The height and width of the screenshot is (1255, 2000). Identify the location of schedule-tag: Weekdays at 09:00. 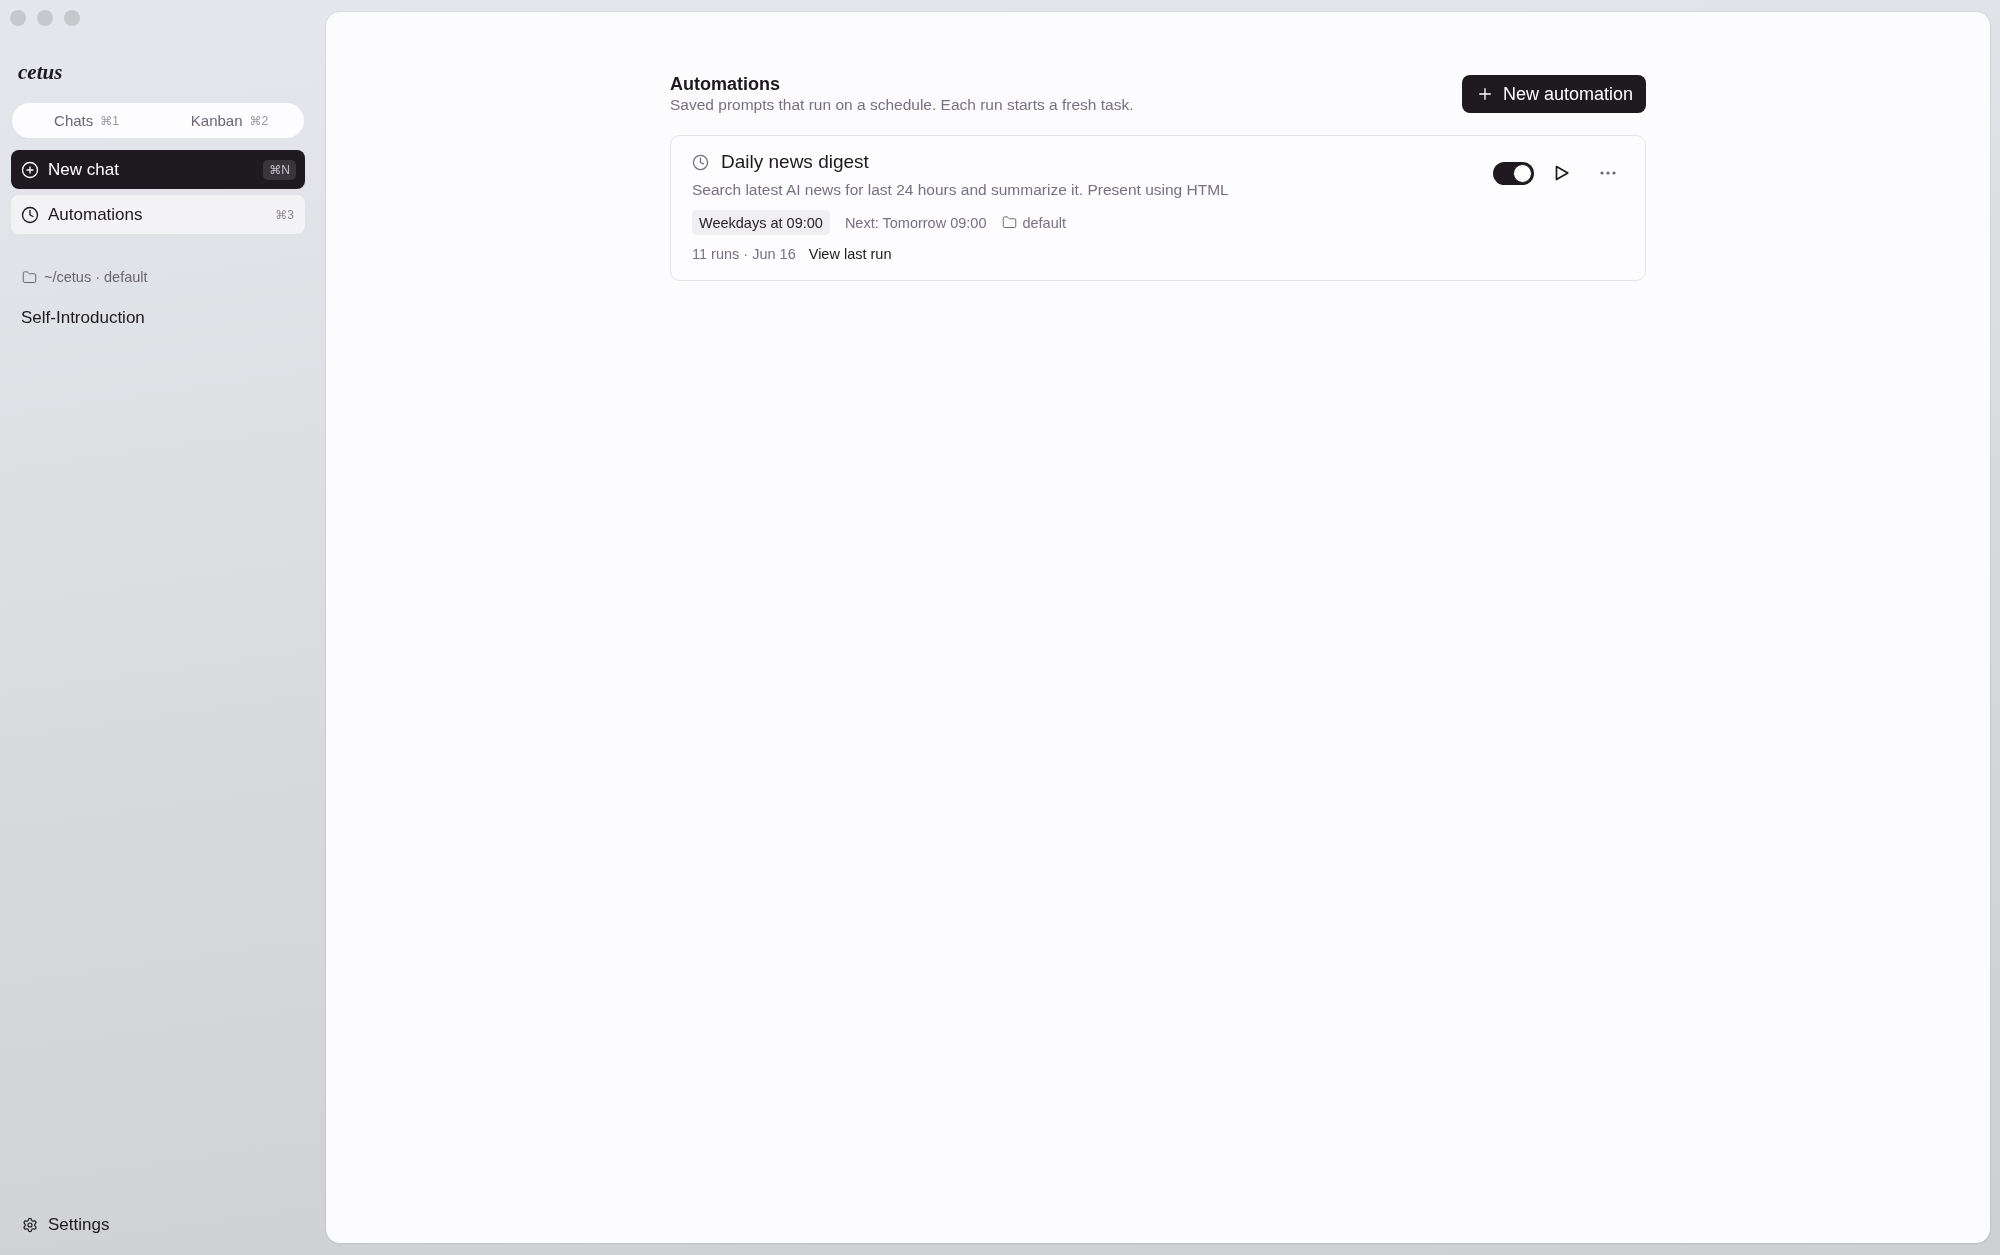
(761, 222).